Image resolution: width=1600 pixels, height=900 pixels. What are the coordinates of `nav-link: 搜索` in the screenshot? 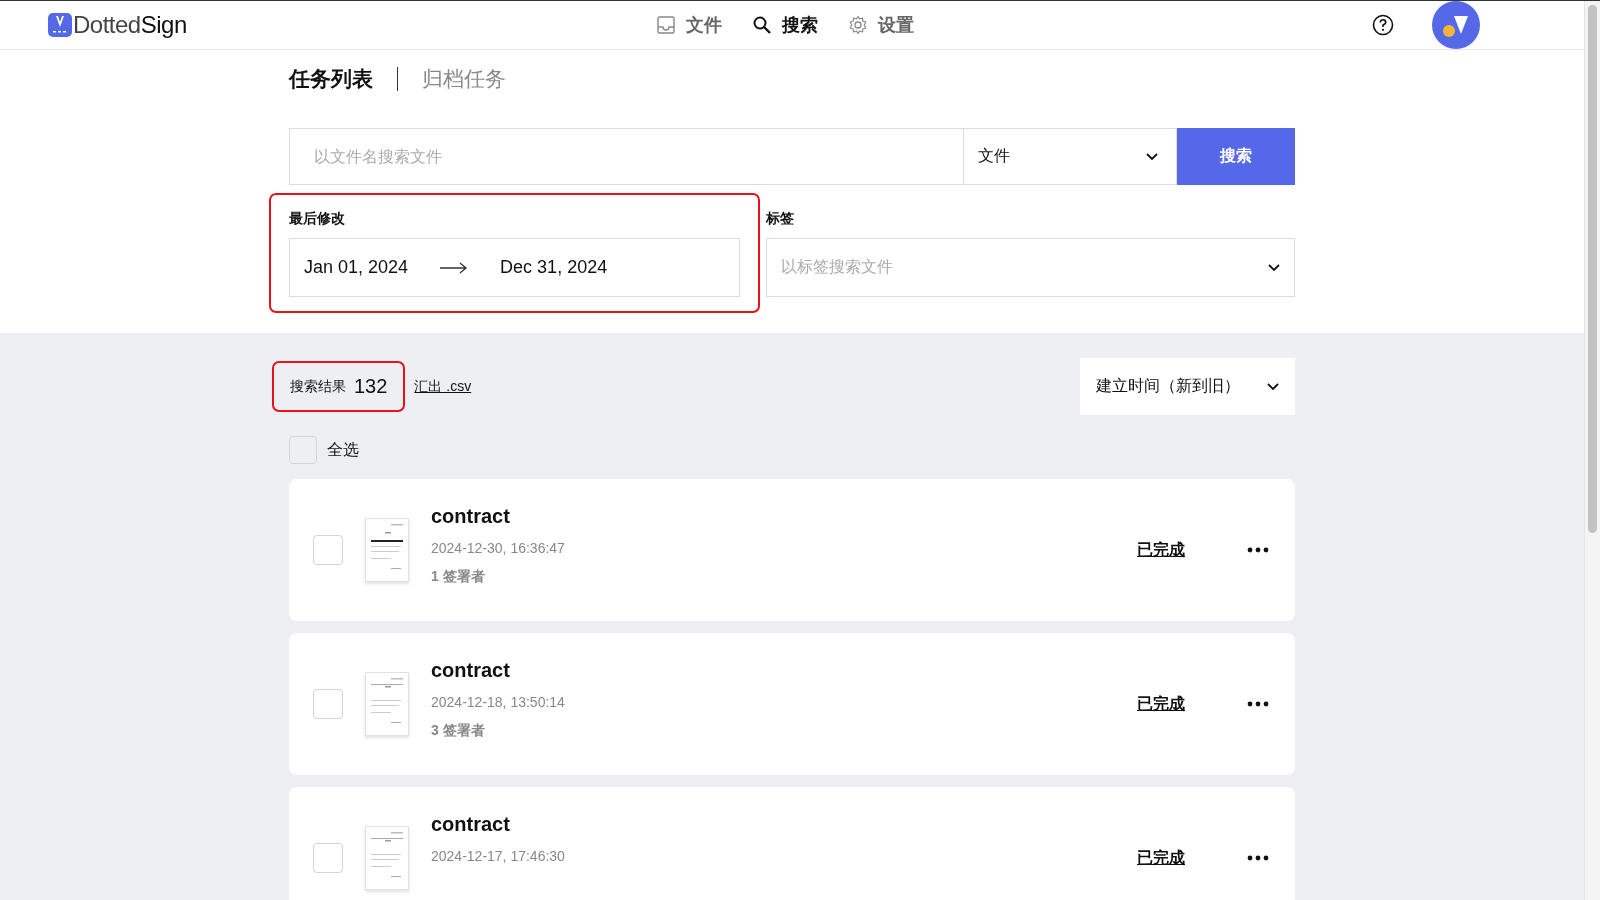 It's located at (785, 25).